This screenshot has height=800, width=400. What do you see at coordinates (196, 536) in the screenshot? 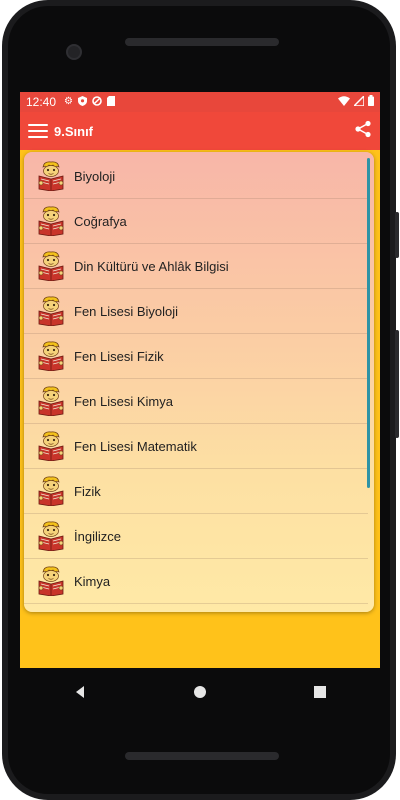
I see `subject-list-item: İngilizce` at bounding box center [196, 536].